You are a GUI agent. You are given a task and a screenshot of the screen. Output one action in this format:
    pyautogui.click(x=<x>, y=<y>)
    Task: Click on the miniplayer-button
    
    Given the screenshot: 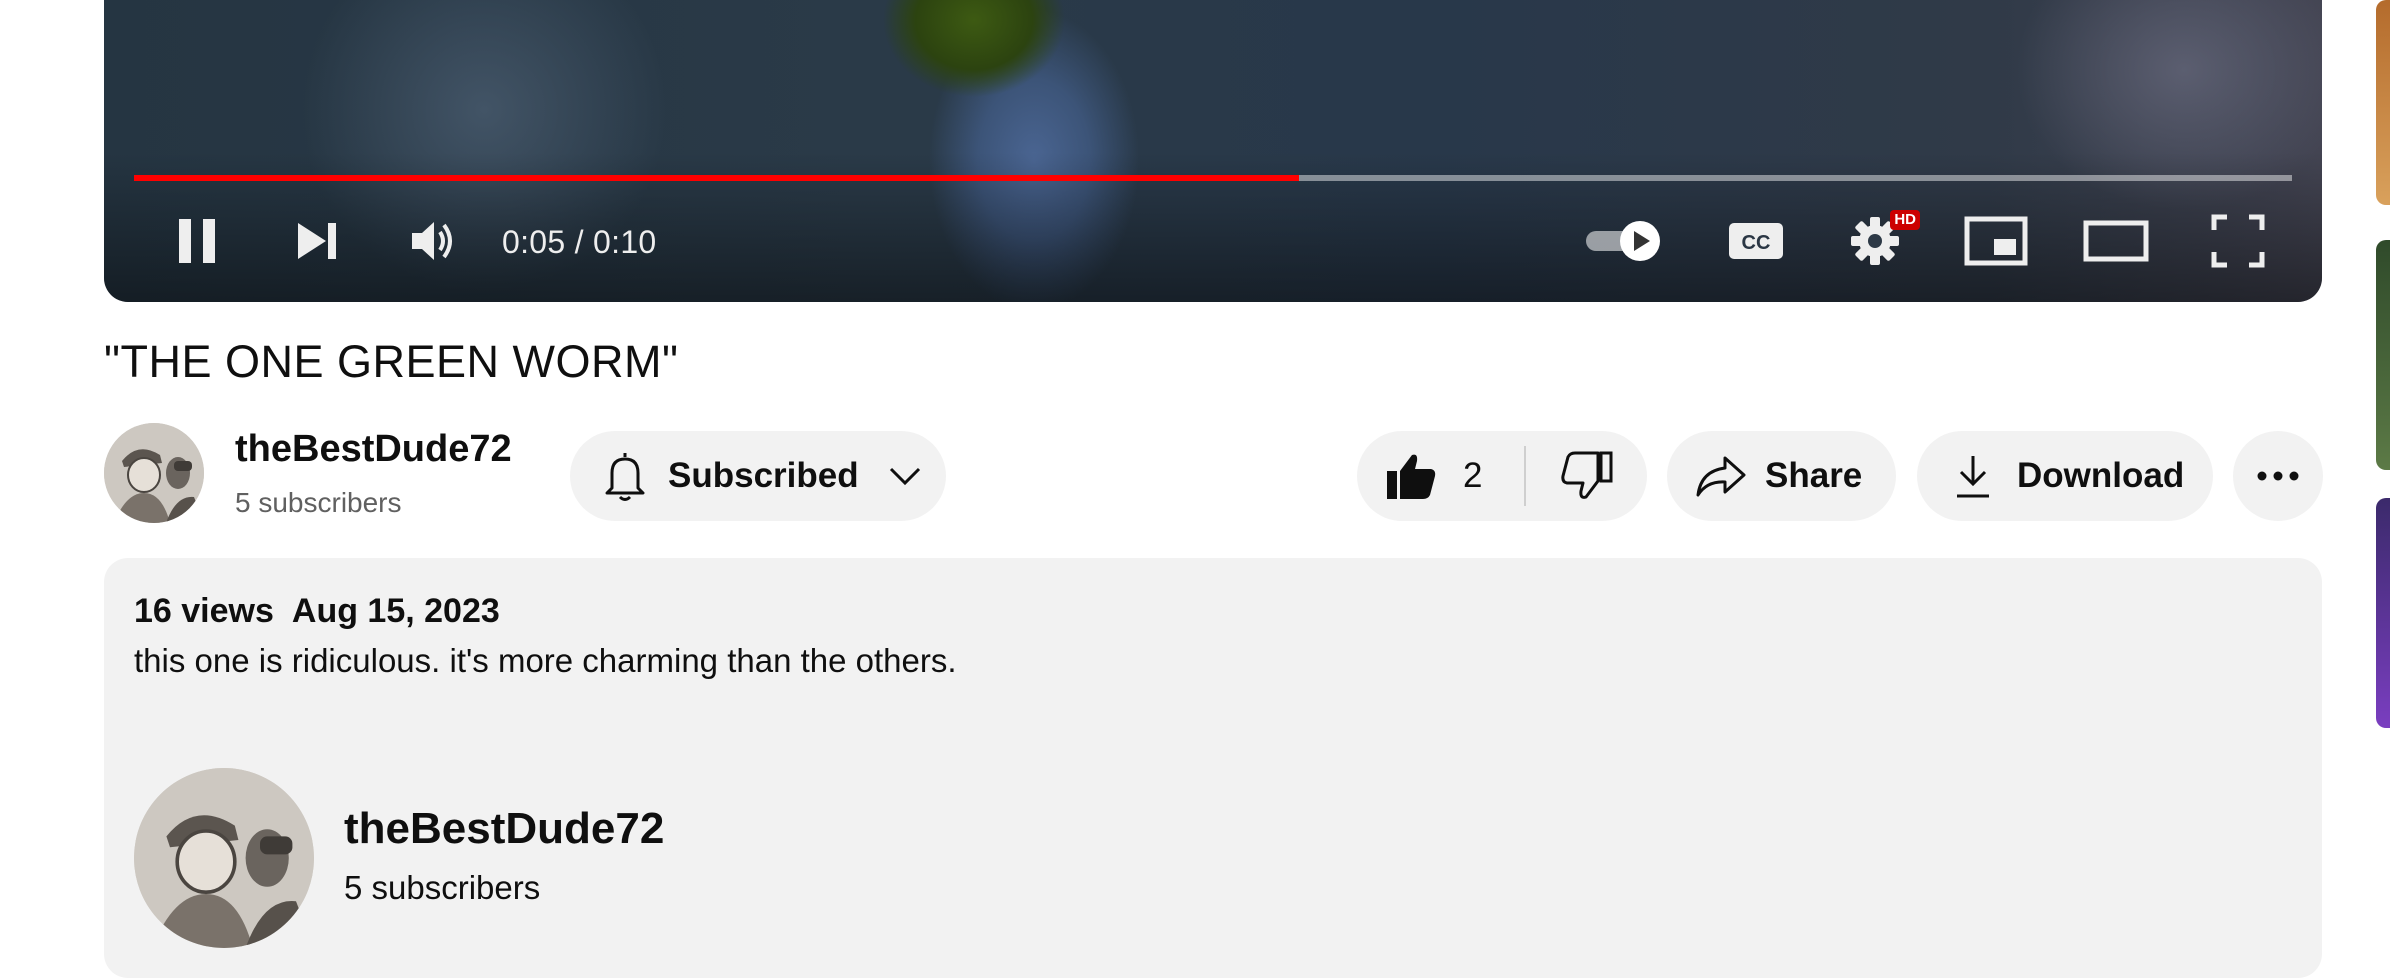 What is the action you would take?
    pyautogui.click(x=1996, y=241)
    